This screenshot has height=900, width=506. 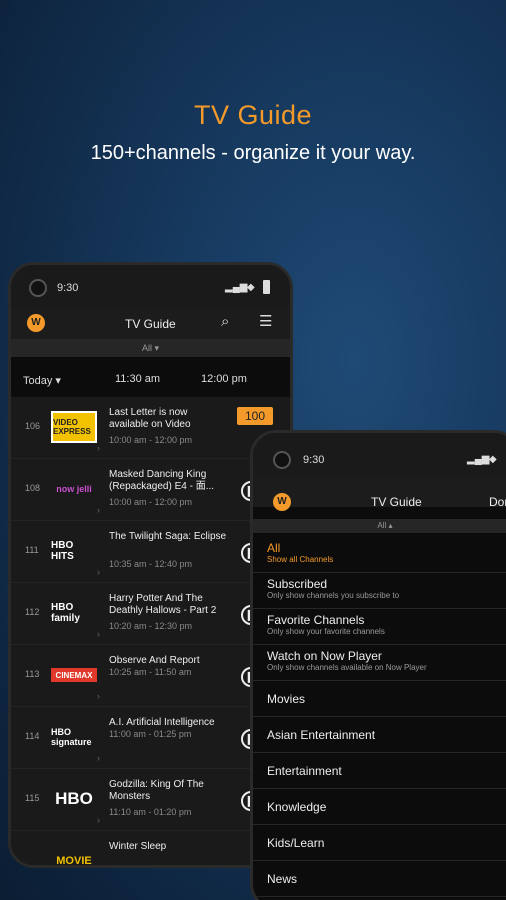 I want to click on menu-item-label: Watch on Now Player, so click(x=324, y=656).